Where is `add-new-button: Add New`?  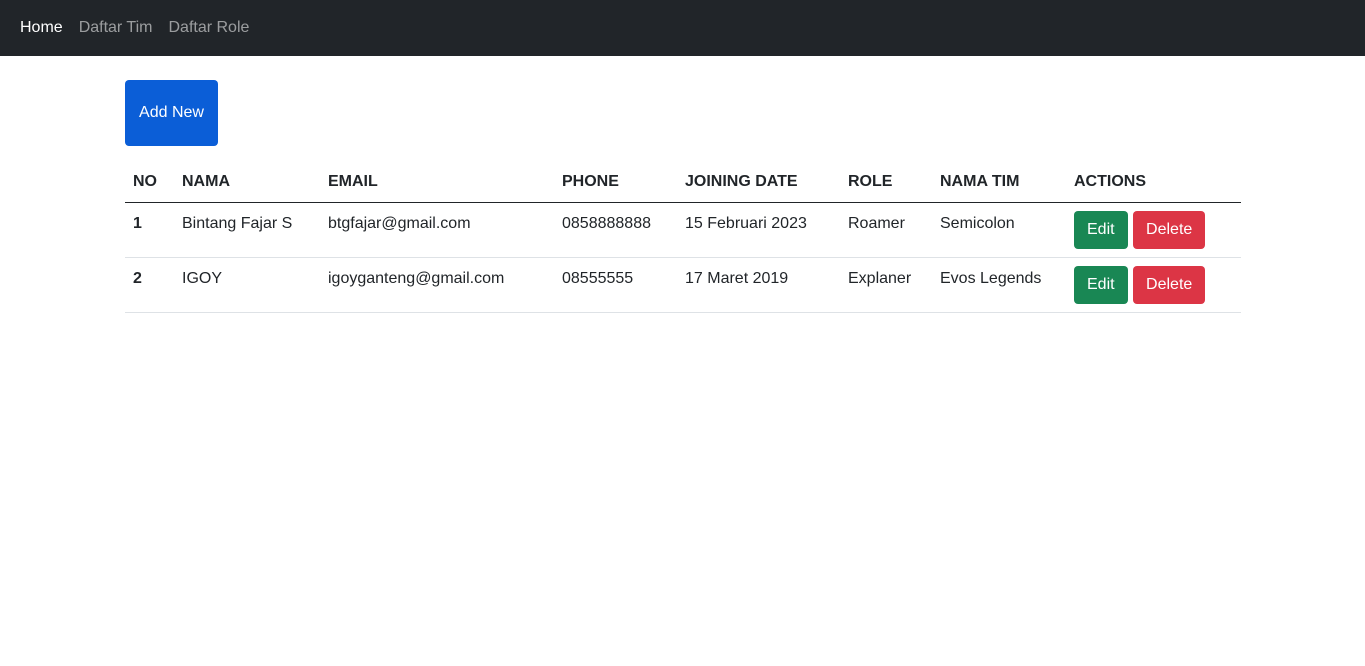
add-new-button: Add New is located at coordinates (171, 113).